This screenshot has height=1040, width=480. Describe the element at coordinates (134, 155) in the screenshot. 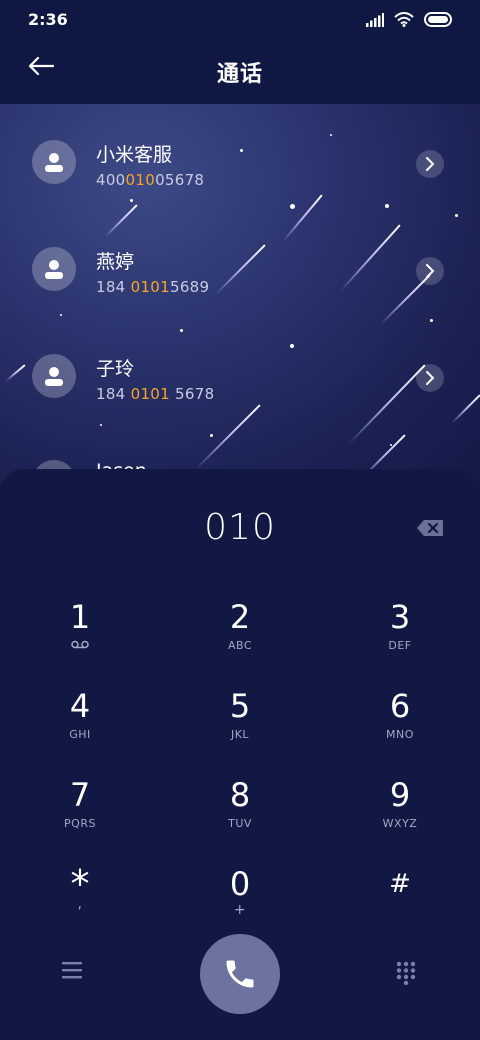

I see `contact-name: 小米客服` at that location.